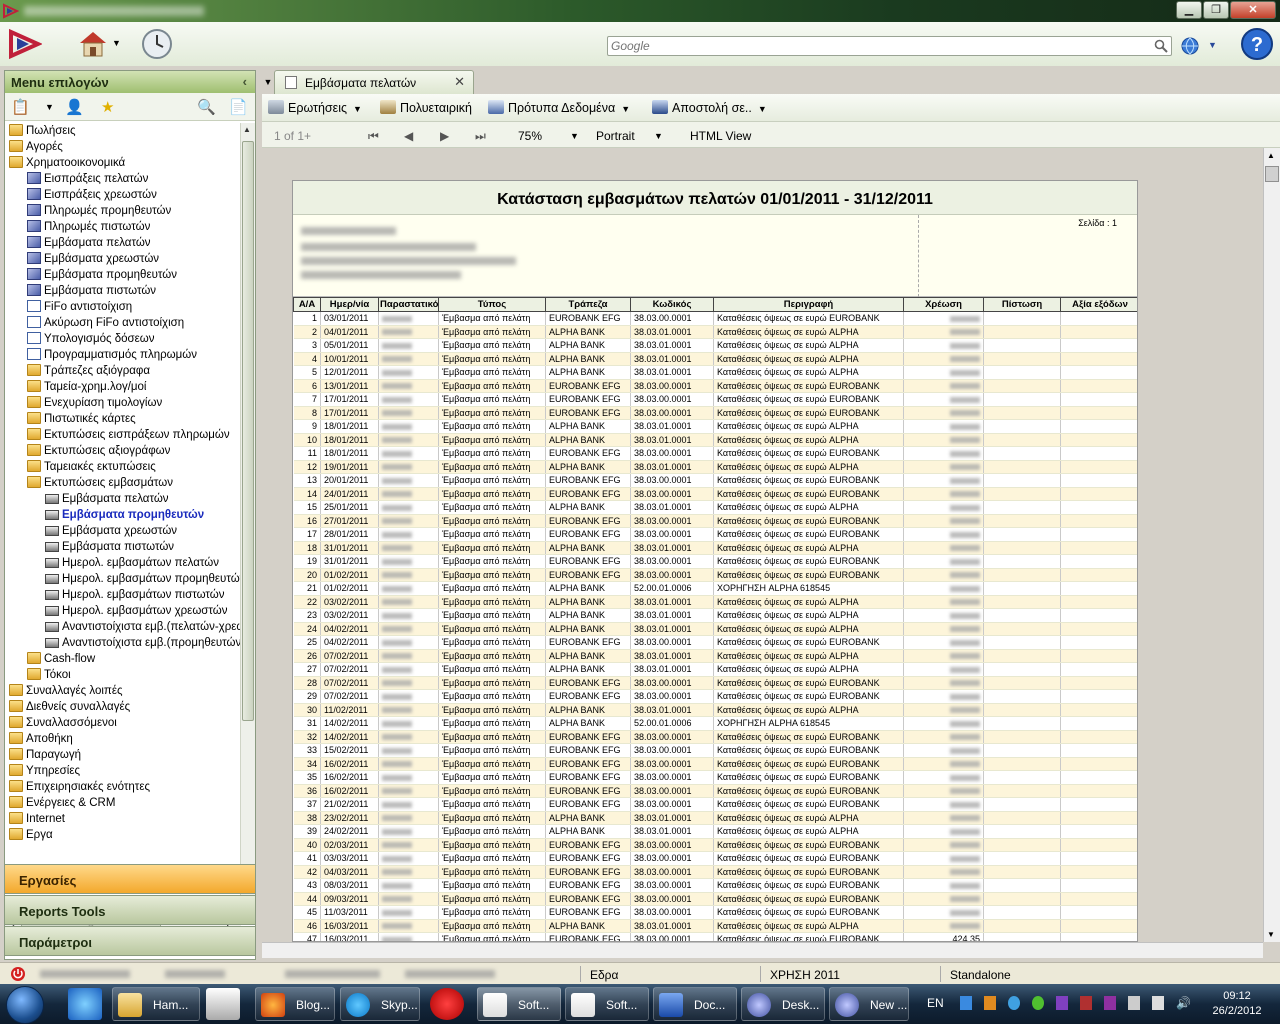  I want to click on volume-icon: 🔊, so click(1183, 1003).